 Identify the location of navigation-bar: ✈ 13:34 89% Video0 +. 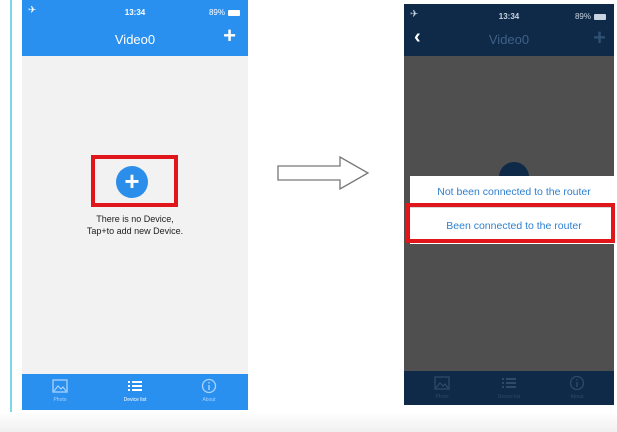
(135, 28).